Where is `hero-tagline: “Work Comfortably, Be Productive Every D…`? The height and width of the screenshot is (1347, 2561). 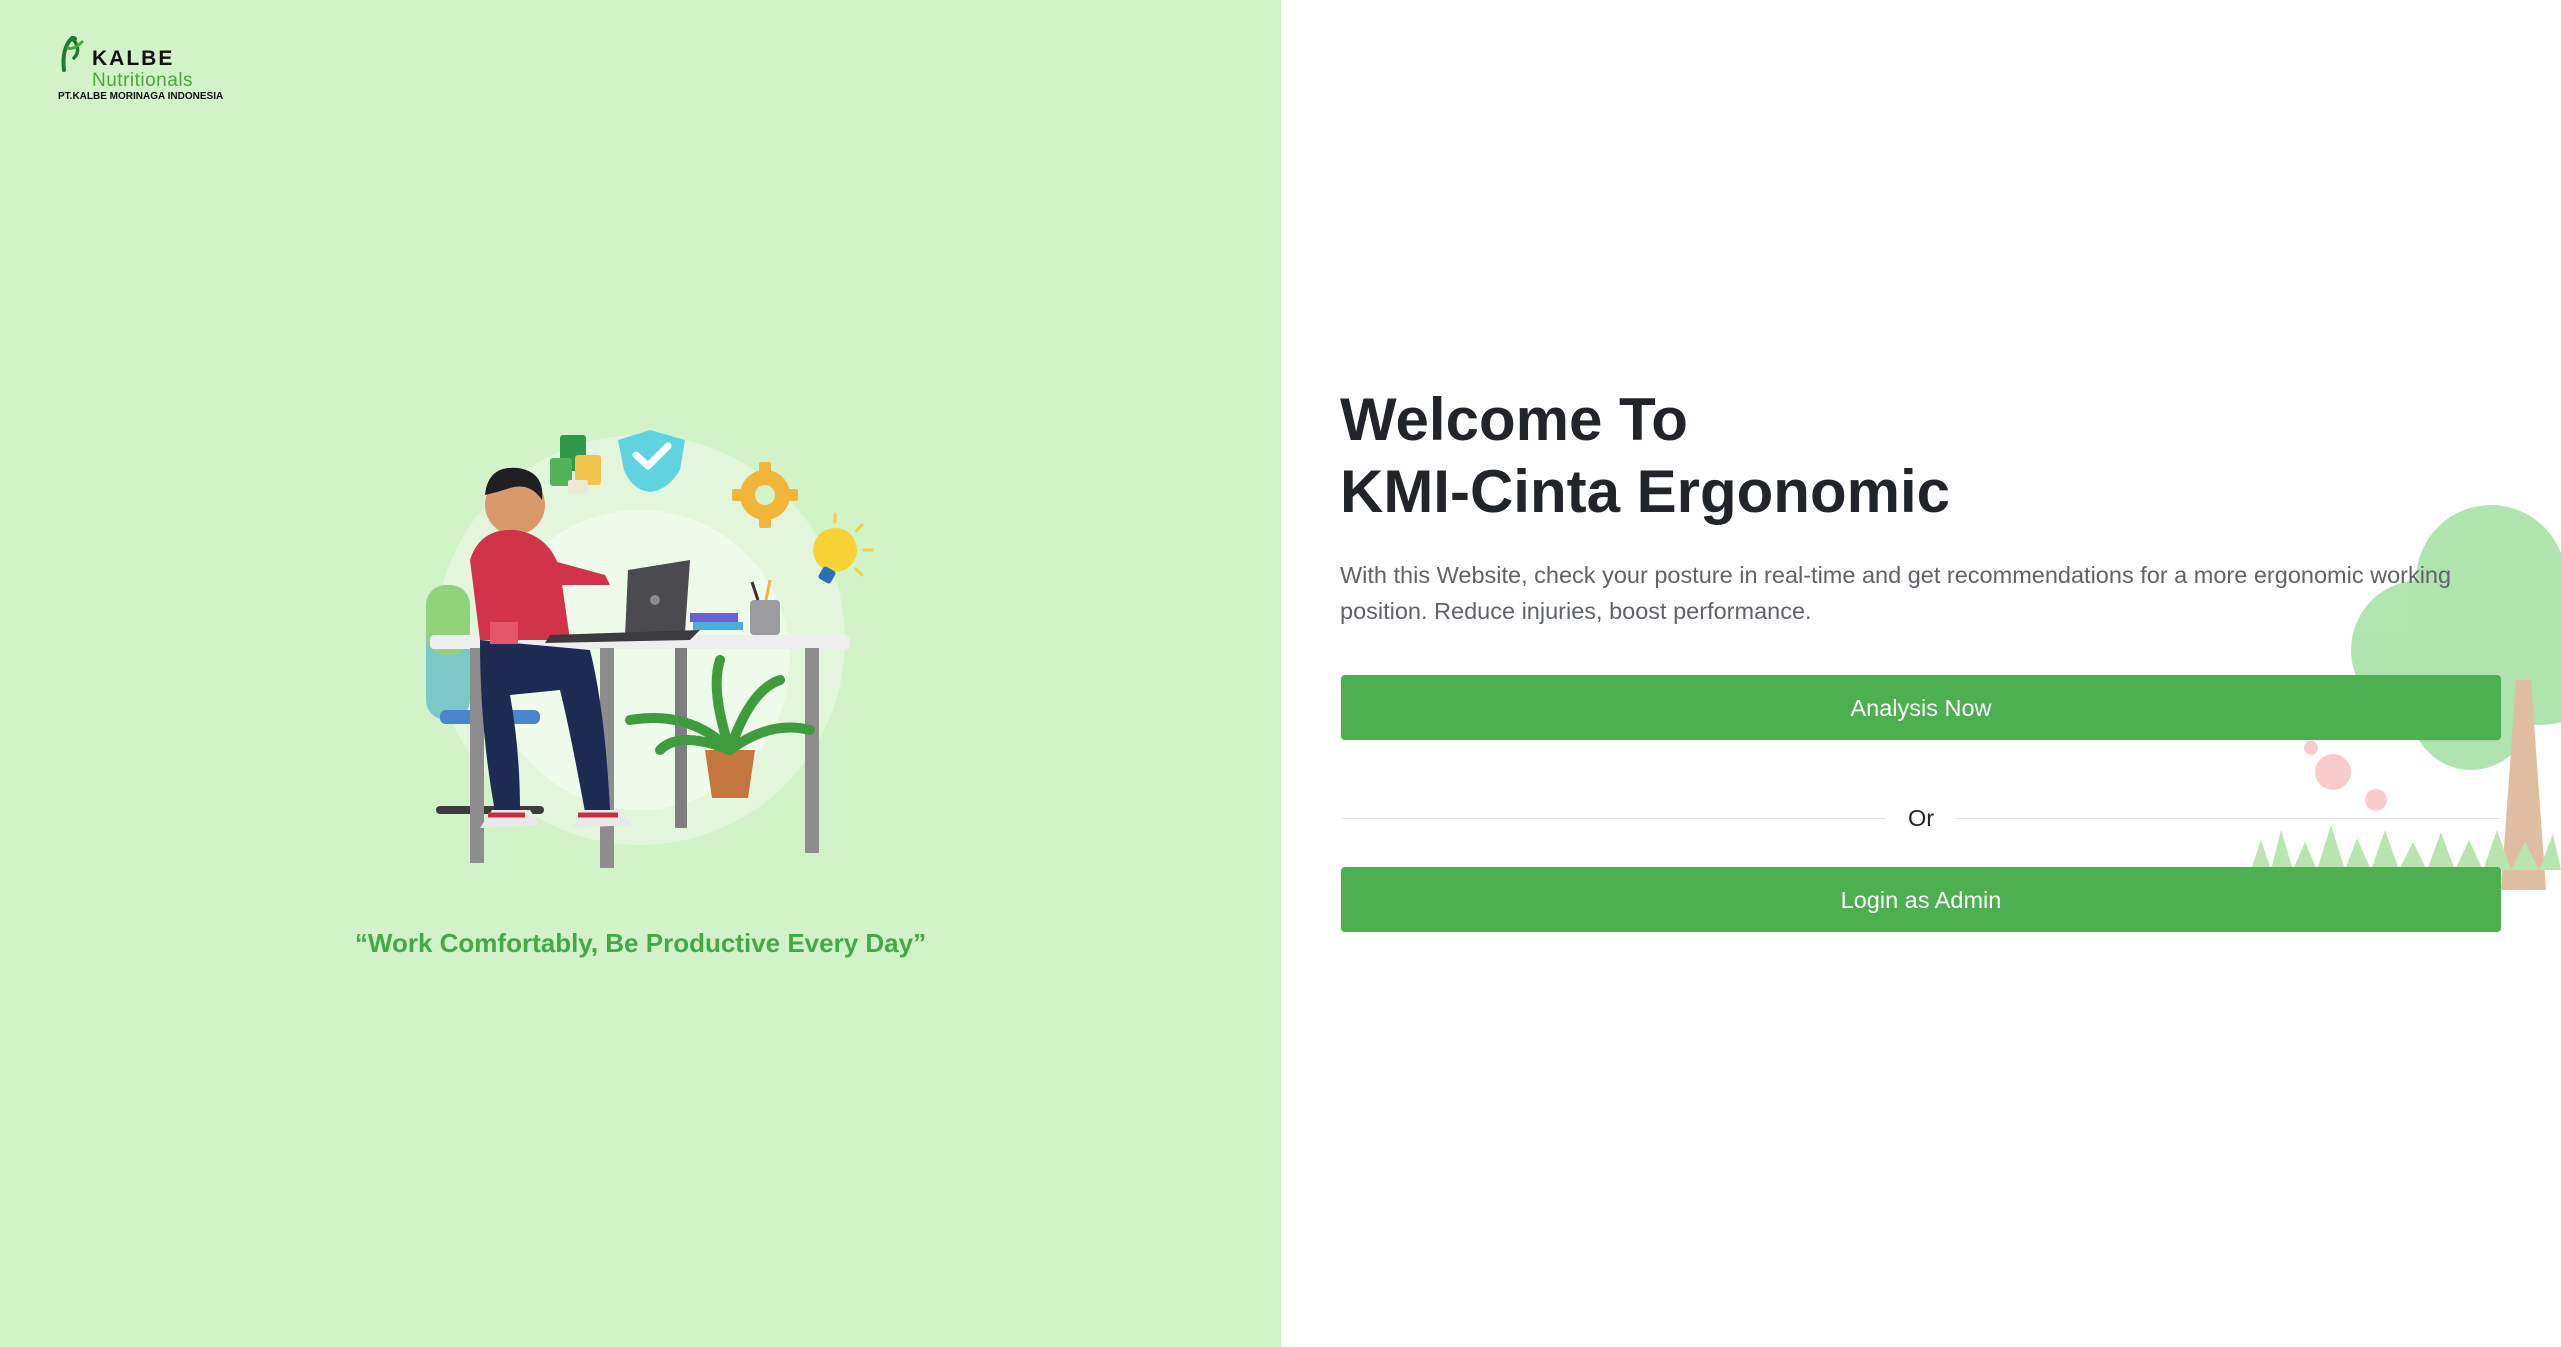 hero-tagline: “Work Comfortably, Be Productive Every D… is located at coordinates (640, 943).